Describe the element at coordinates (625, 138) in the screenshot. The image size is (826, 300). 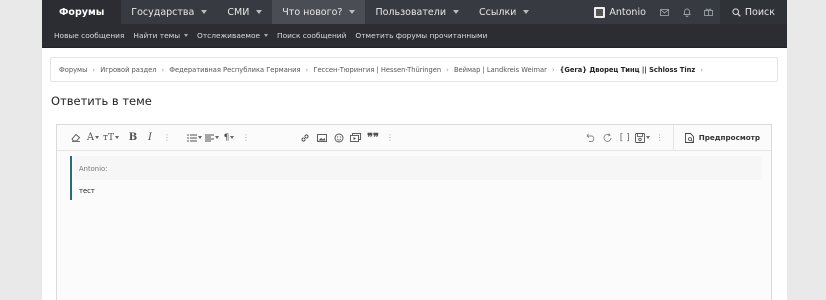
I see `bbcode-toggle-icon: [ ]` at that location.